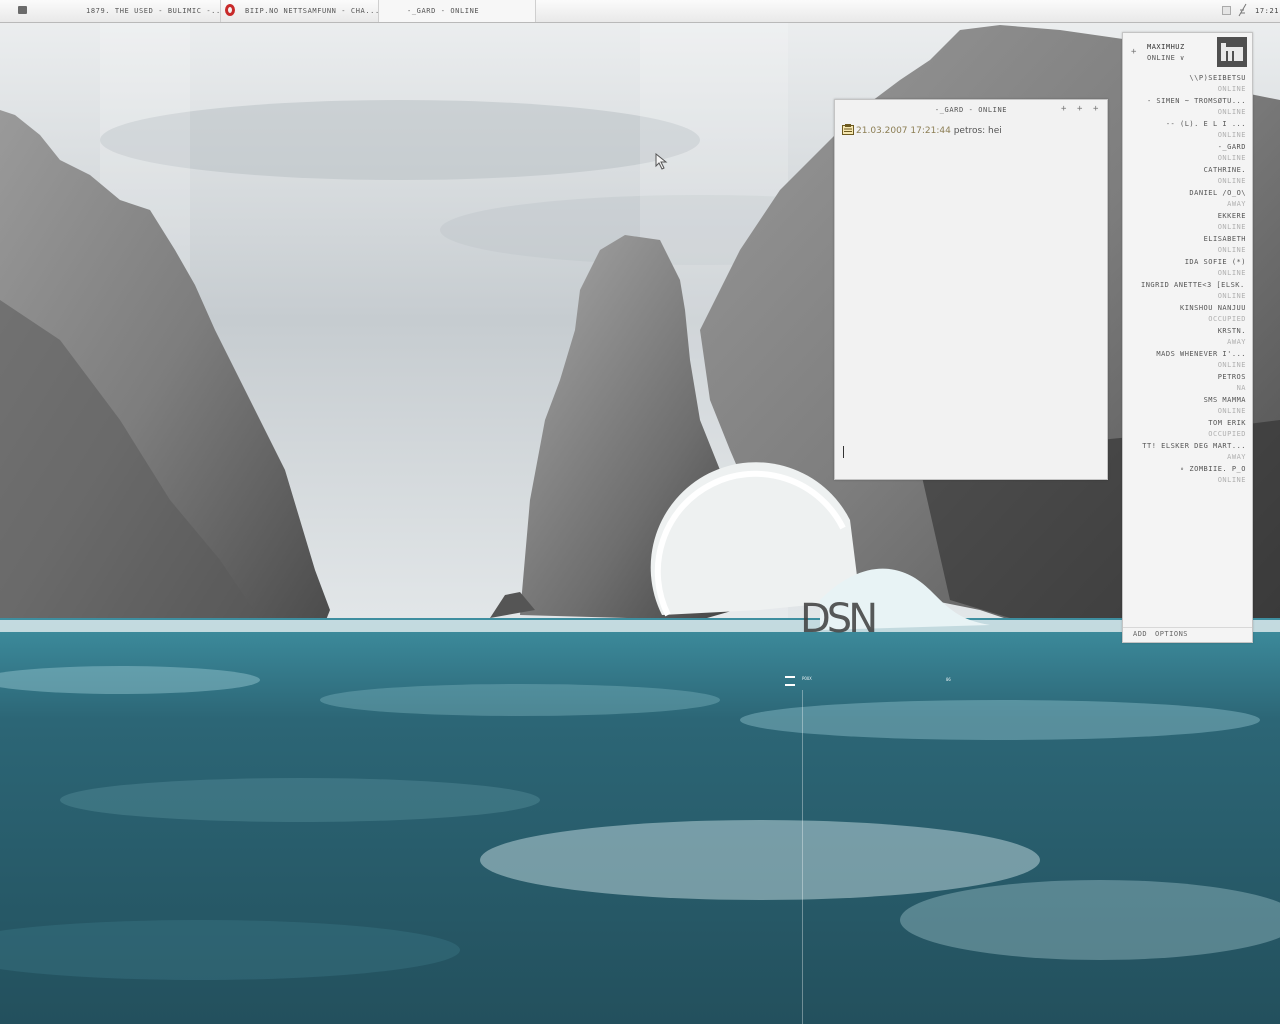 The width and height of the screenshot is (1280, 1024). I want to click on message-text: petros: hei, so click(977, 131).